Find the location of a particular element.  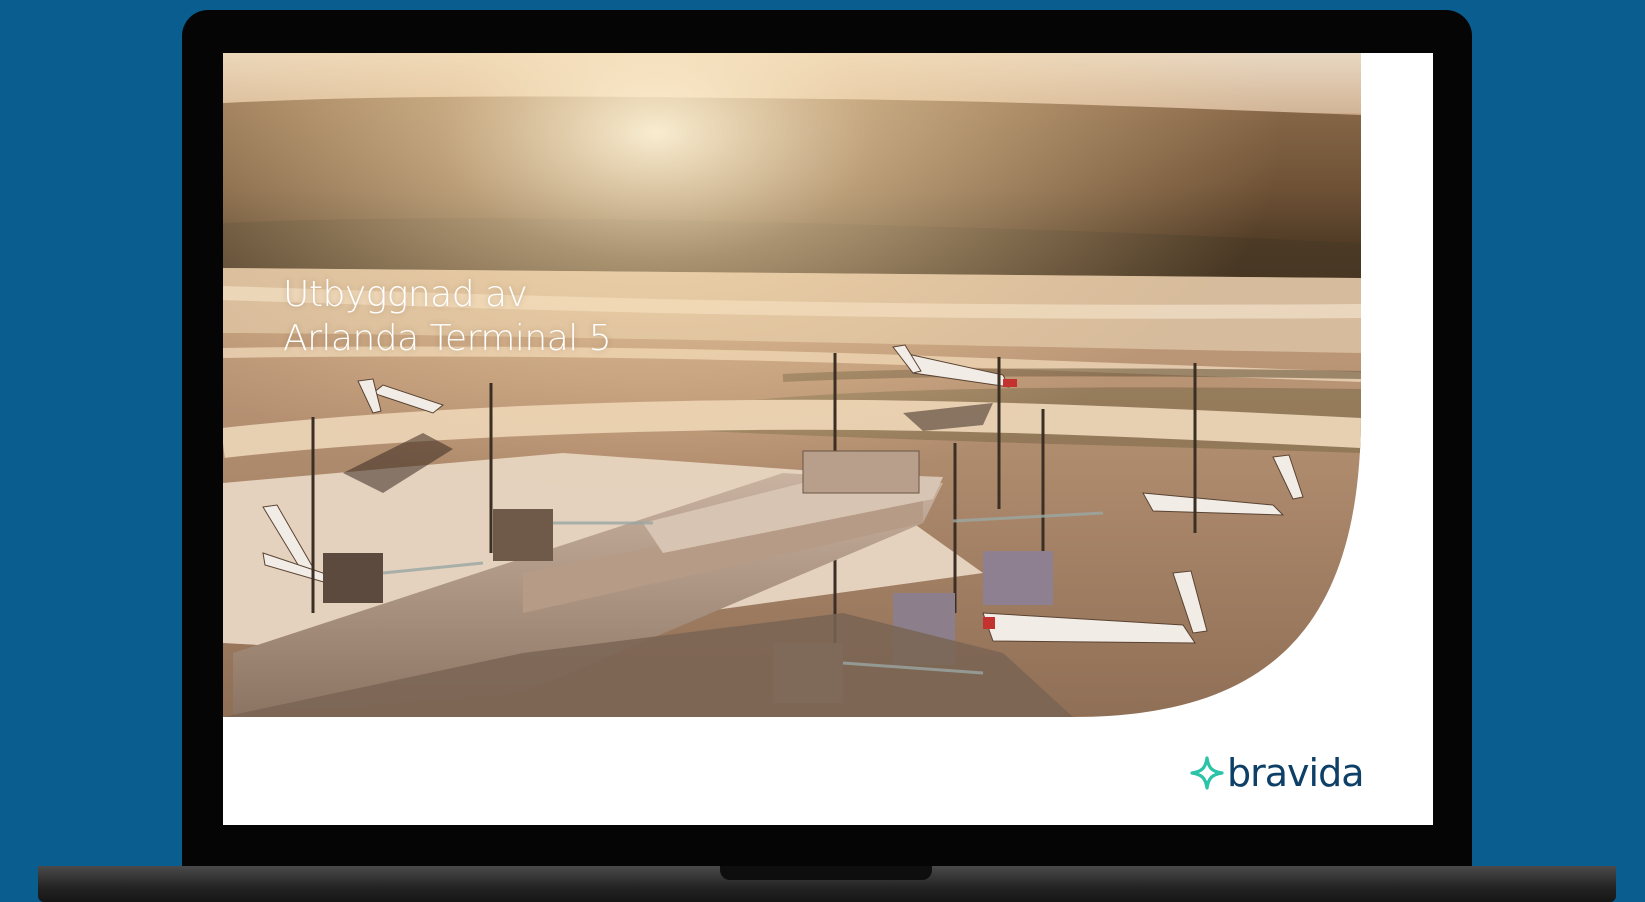

laptop-hinge-notch is located at coordinates (826, 873).